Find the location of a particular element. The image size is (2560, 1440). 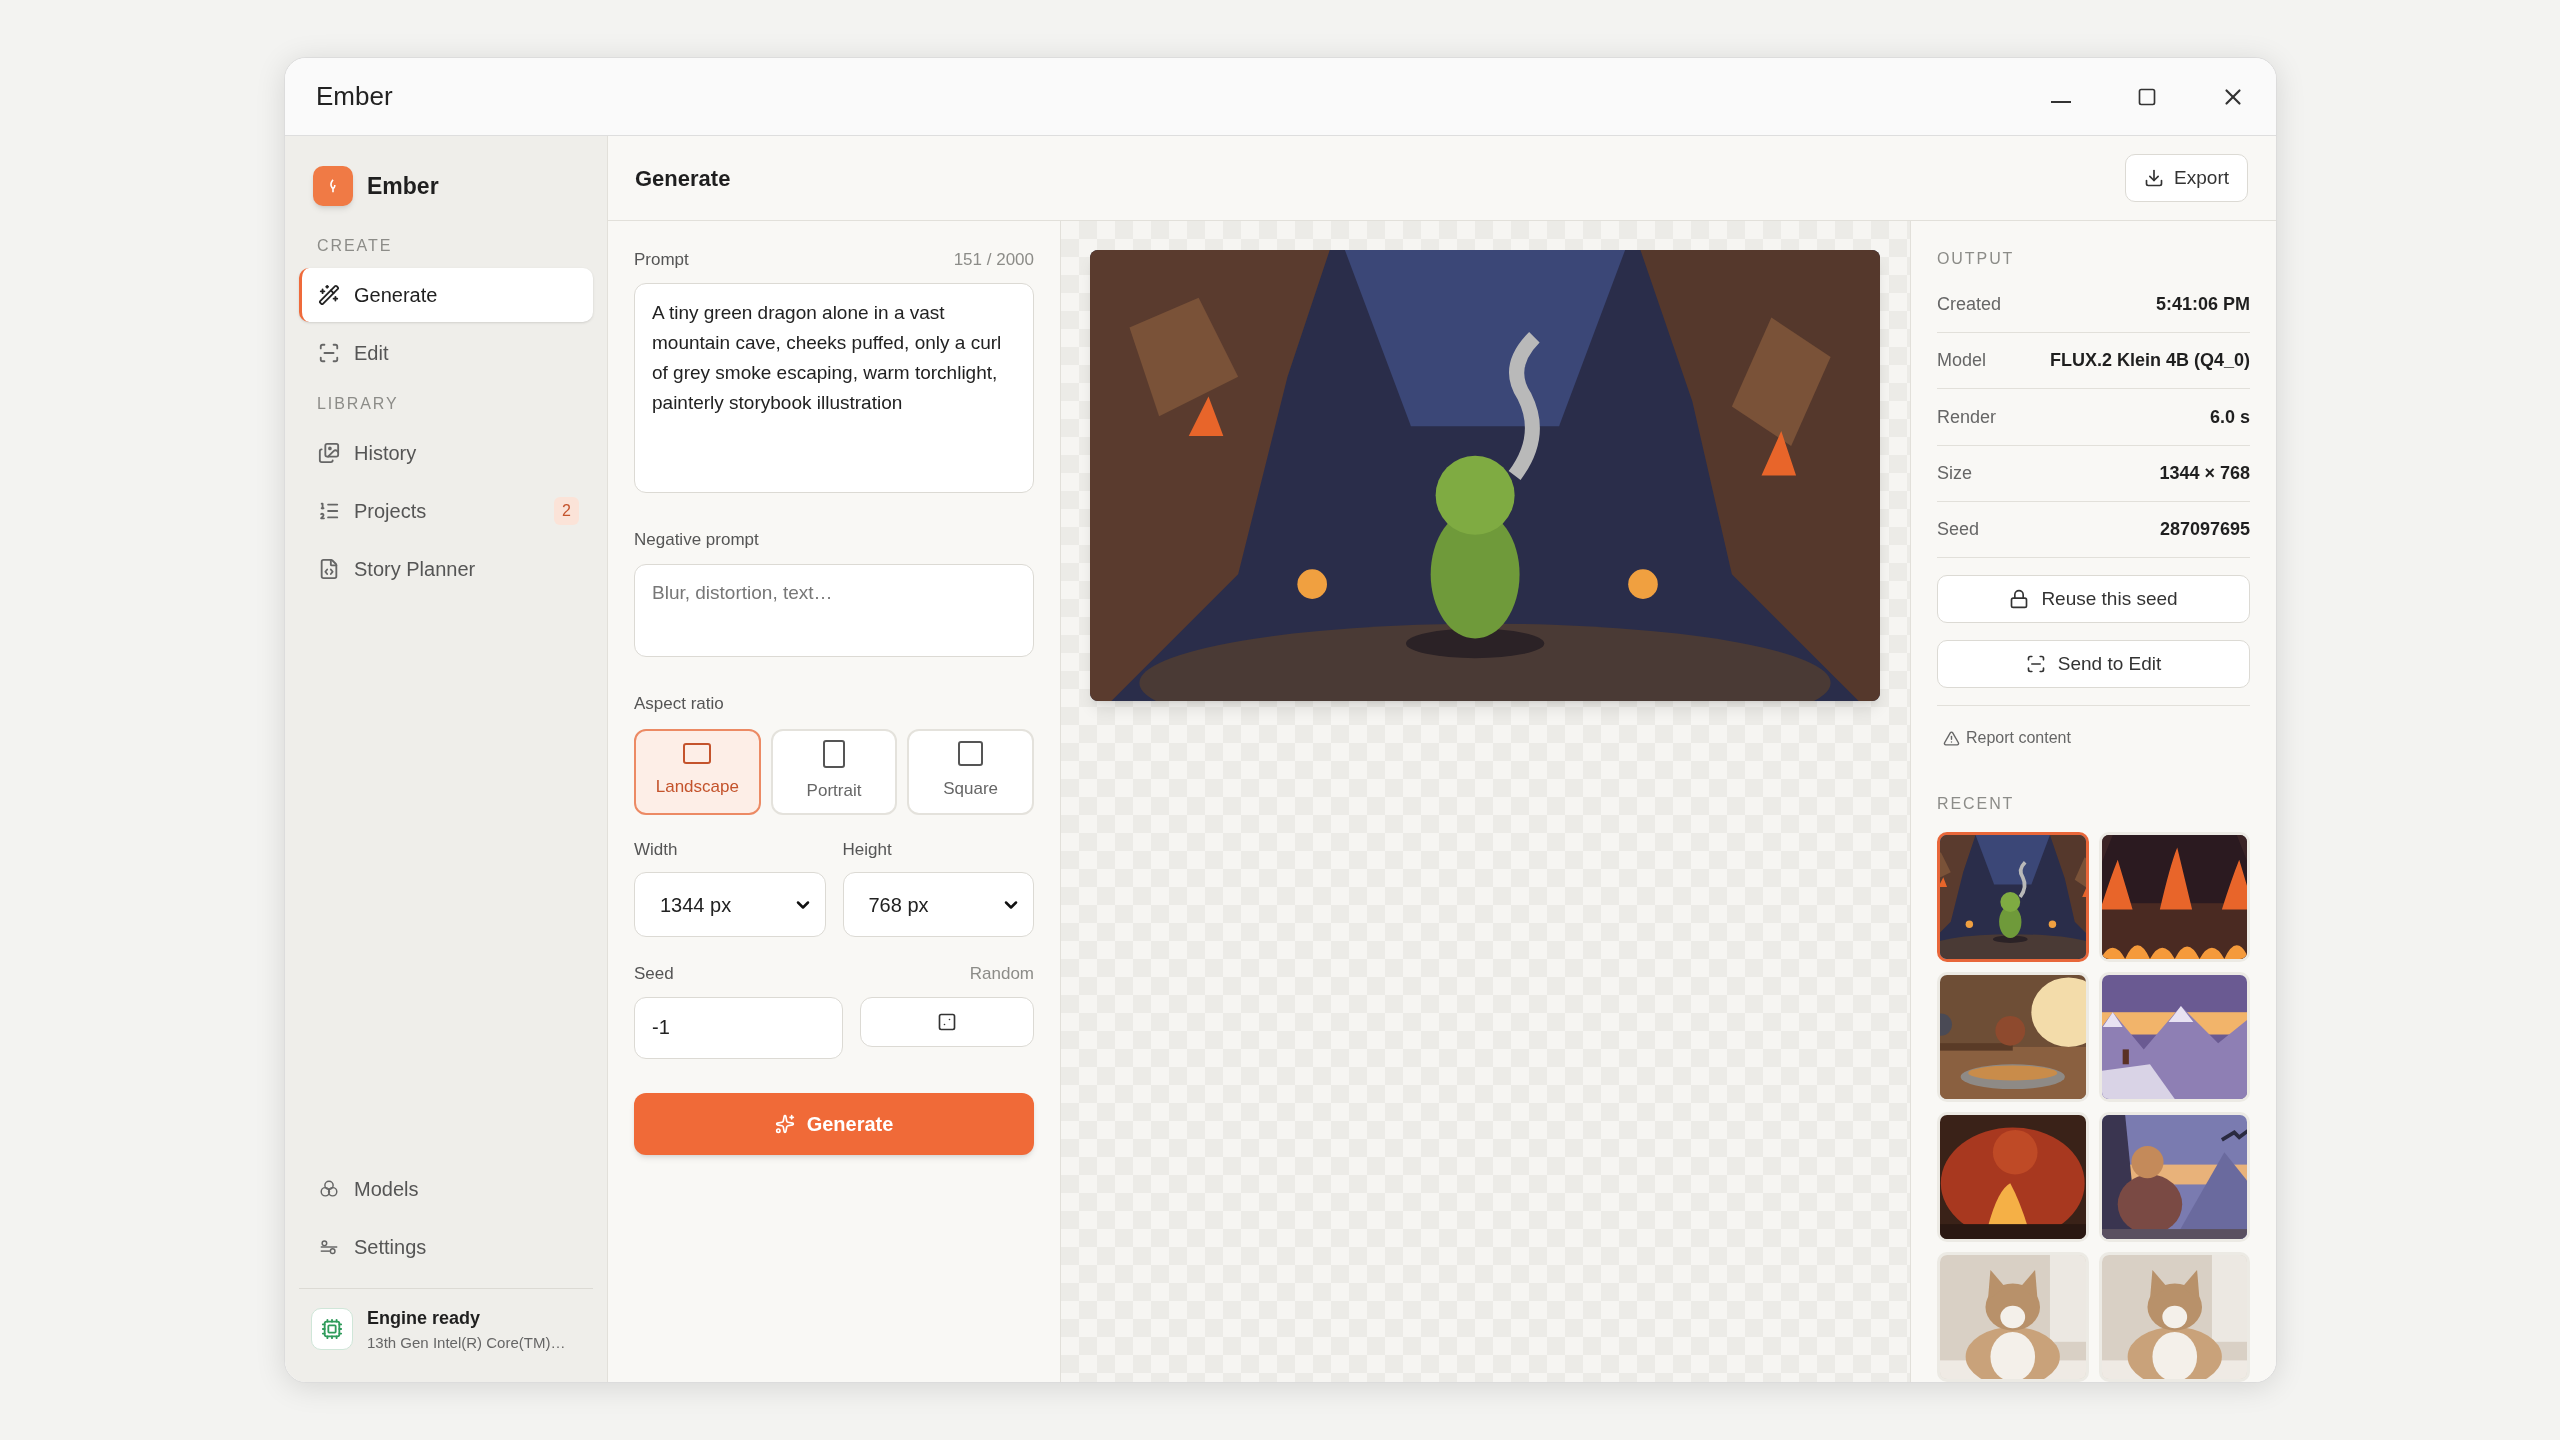

info-value: 287097695 is located at coordinates (2204, 529).